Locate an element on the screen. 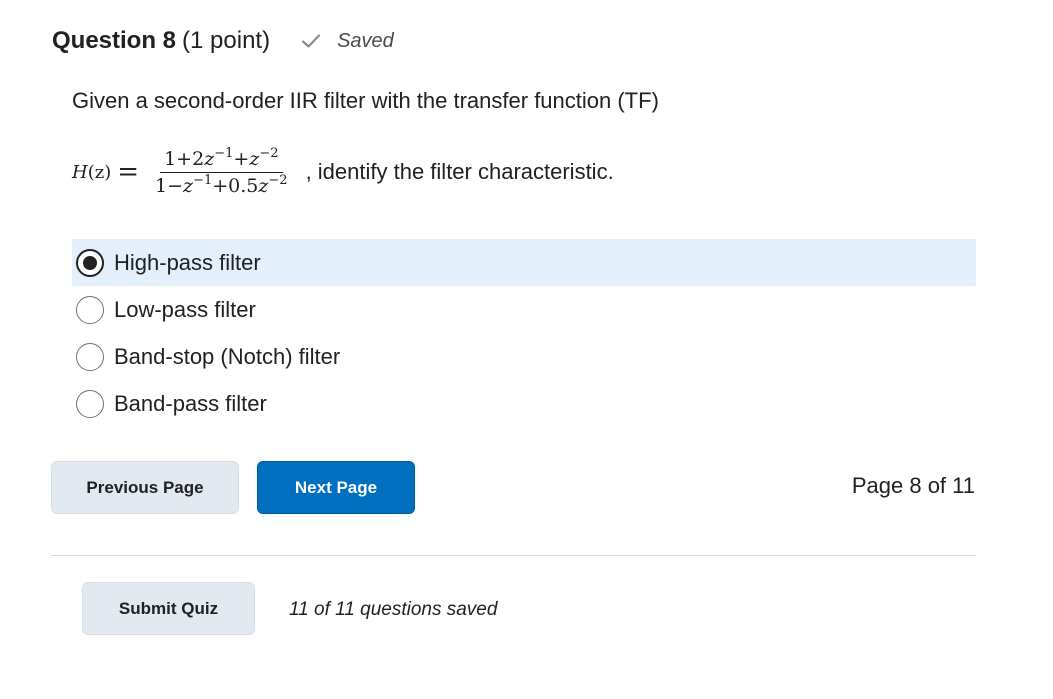 The image size is (1053, 699). page-indicator: Page 8 of 11 is located at coordinates (913, 485).